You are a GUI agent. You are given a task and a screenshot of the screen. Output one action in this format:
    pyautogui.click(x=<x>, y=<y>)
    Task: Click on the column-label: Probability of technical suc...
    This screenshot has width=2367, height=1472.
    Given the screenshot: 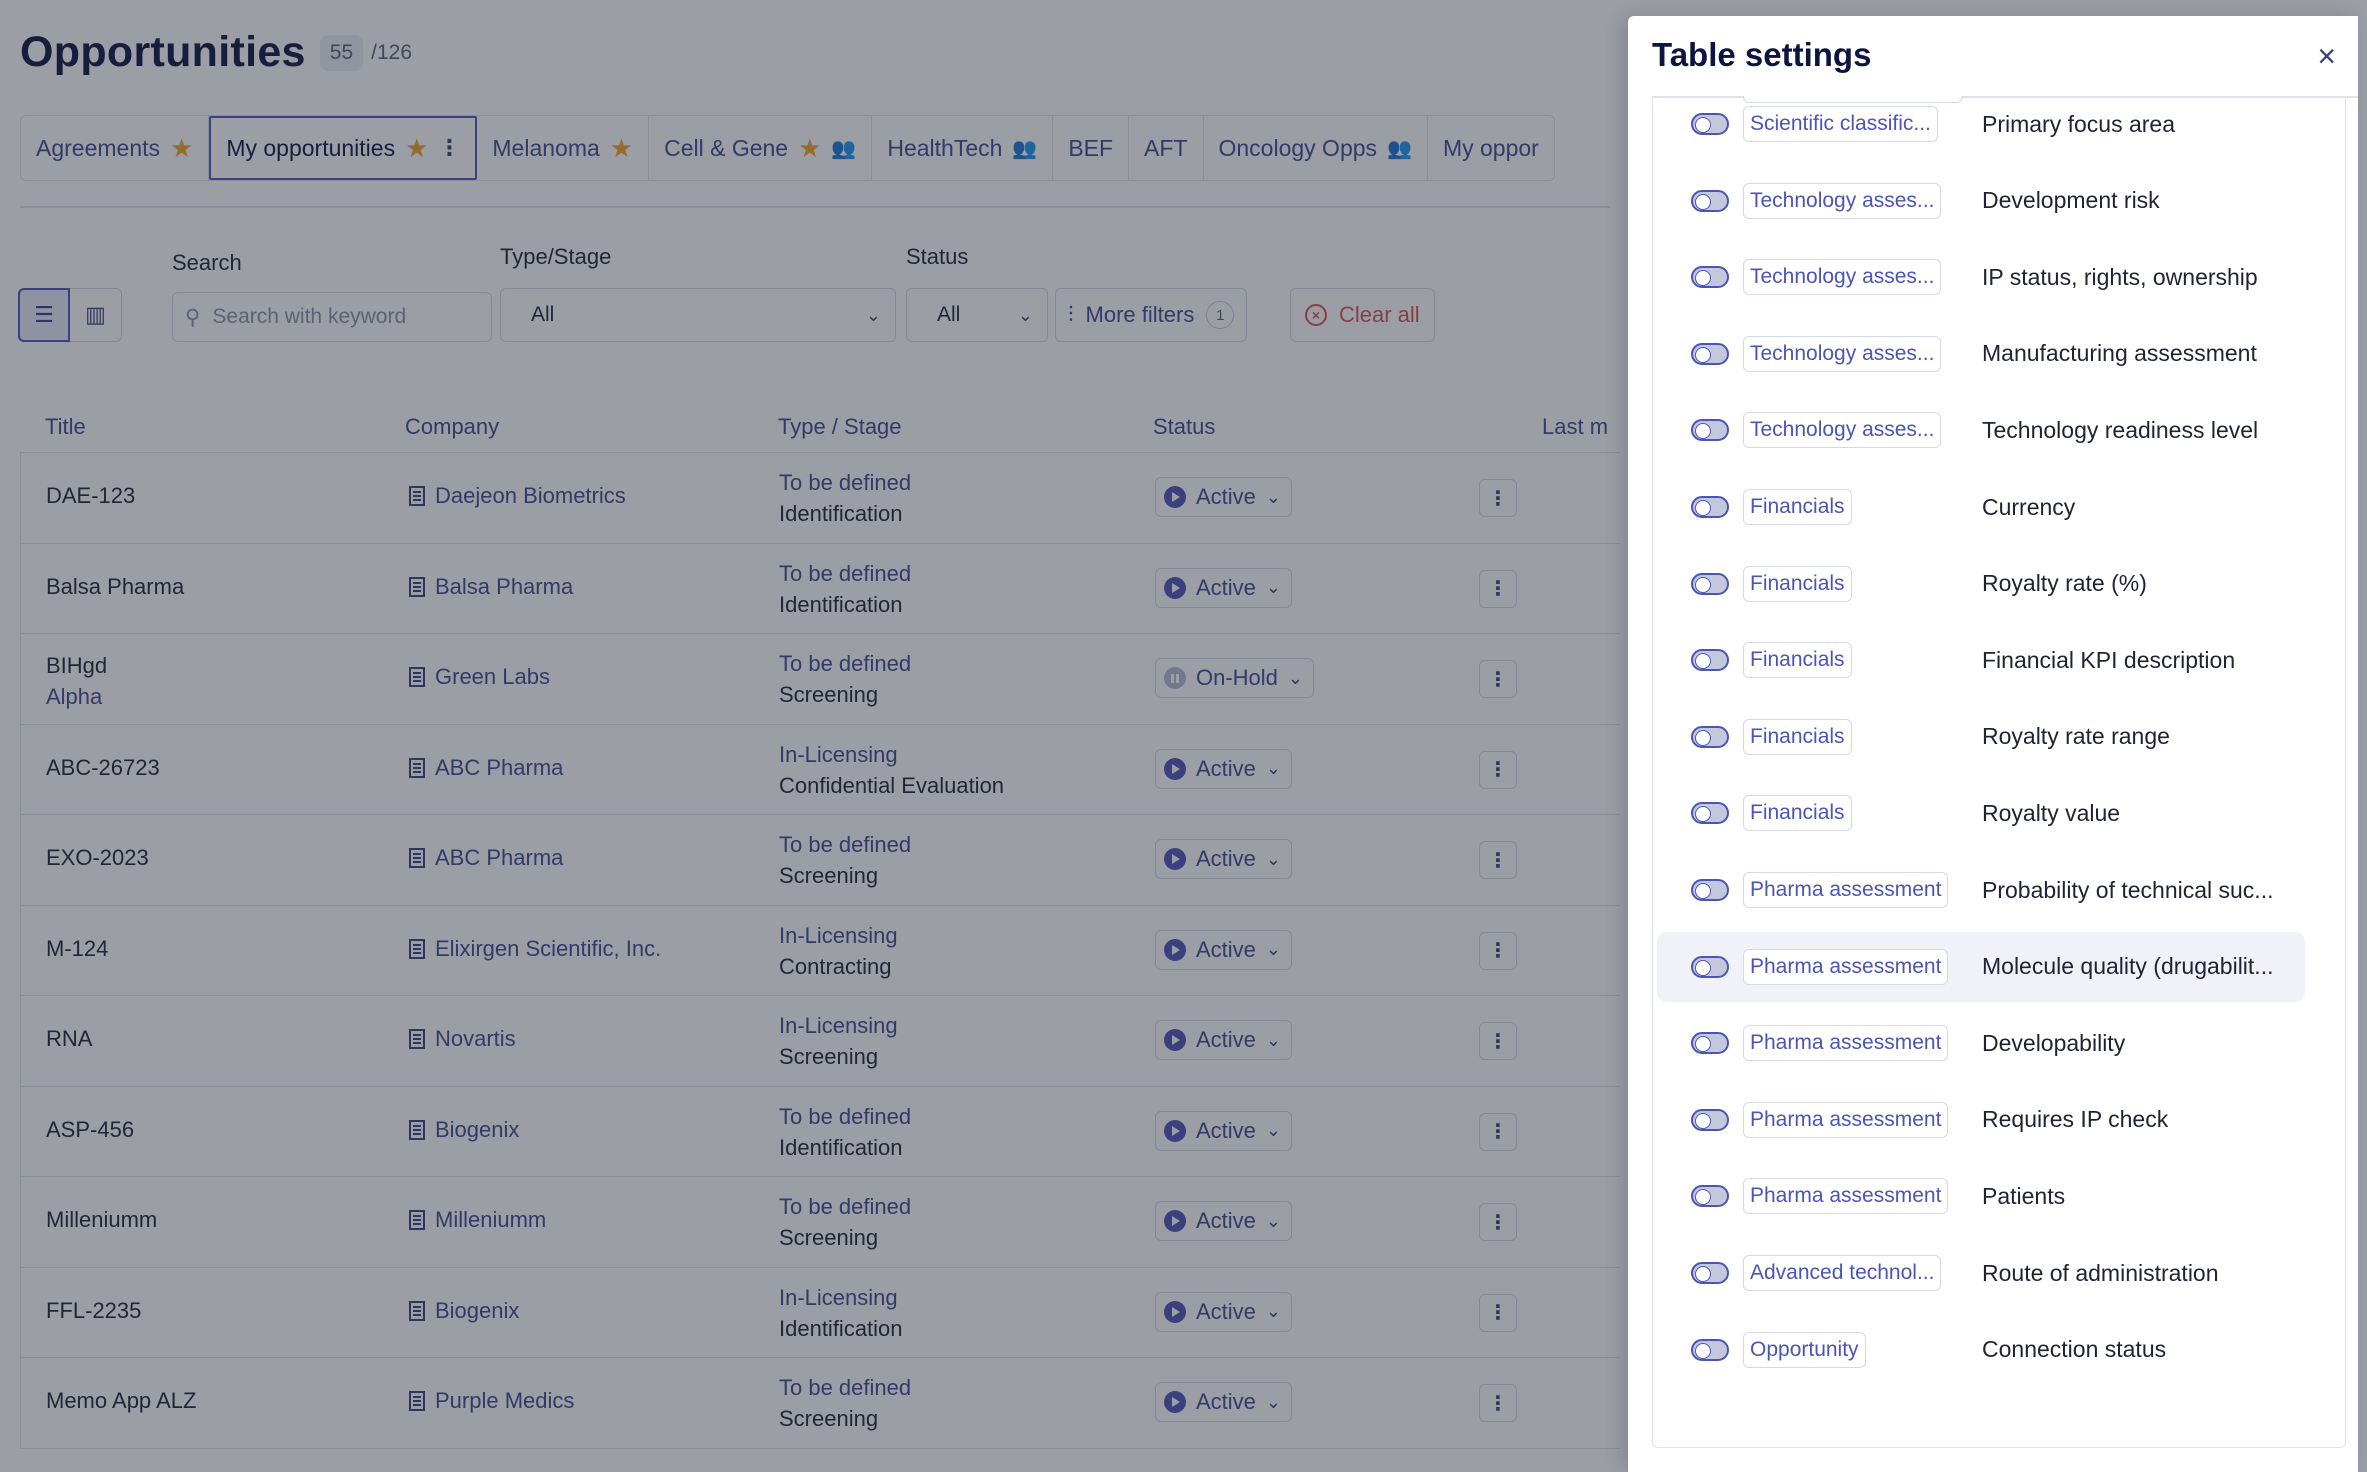 What is the action you would take?
    pyautogui.click(x=2128, y=889)
    